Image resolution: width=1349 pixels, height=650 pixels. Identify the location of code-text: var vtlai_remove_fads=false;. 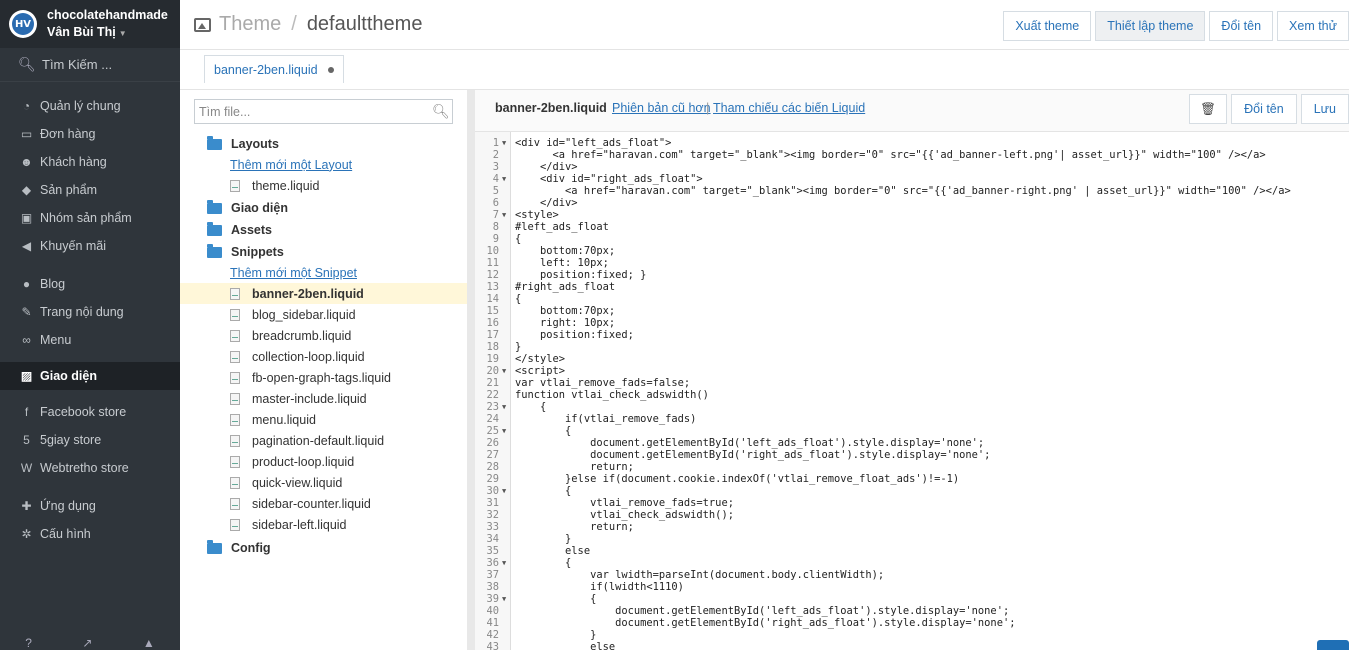
(603, 383).